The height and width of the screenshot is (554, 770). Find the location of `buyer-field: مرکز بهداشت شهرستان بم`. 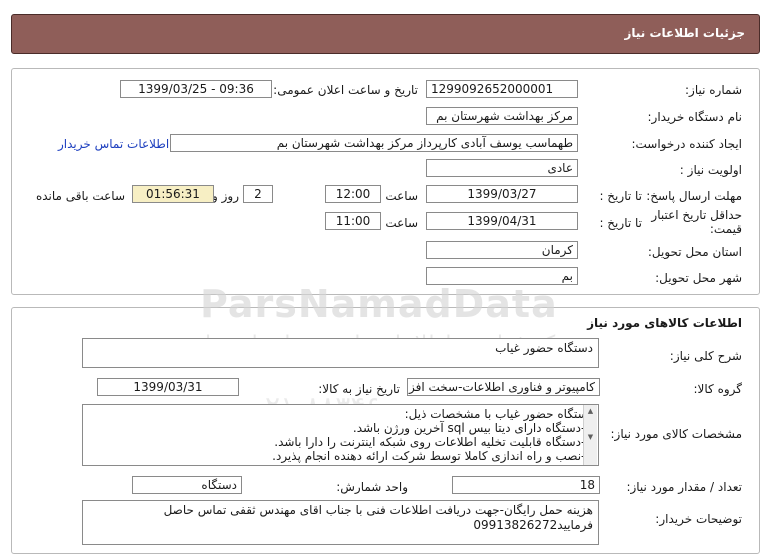

buyer-field: مرکز بهداشت شهرستان بم is located at coordinates (502, 116).